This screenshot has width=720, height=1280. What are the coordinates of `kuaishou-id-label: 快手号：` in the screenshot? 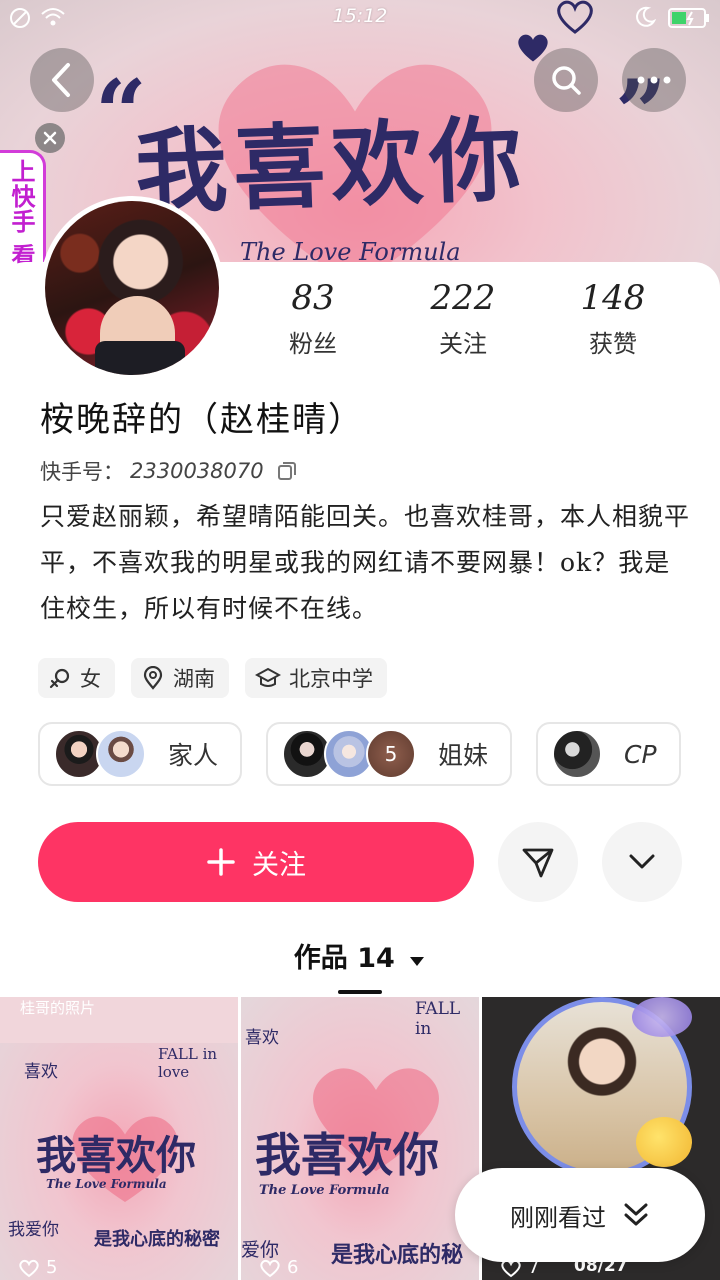 It's located at (82, 472).